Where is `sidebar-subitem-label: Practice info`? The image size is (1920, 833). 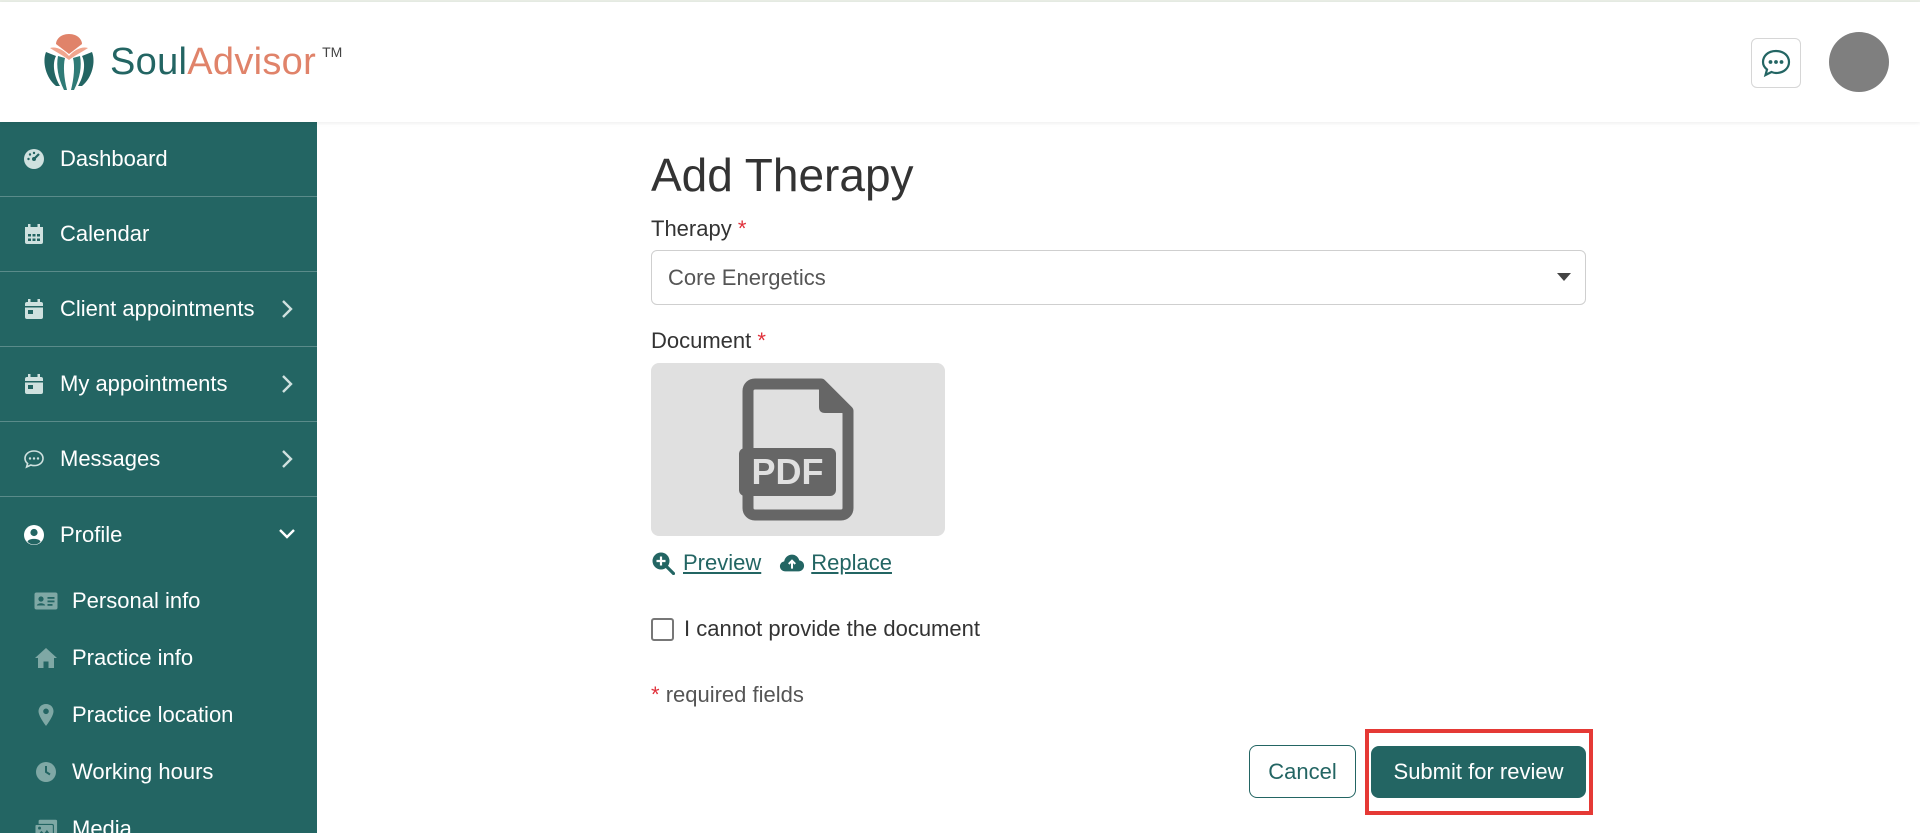
sidebar-subitem-label: Practice info is located at coordinates (133, 657).